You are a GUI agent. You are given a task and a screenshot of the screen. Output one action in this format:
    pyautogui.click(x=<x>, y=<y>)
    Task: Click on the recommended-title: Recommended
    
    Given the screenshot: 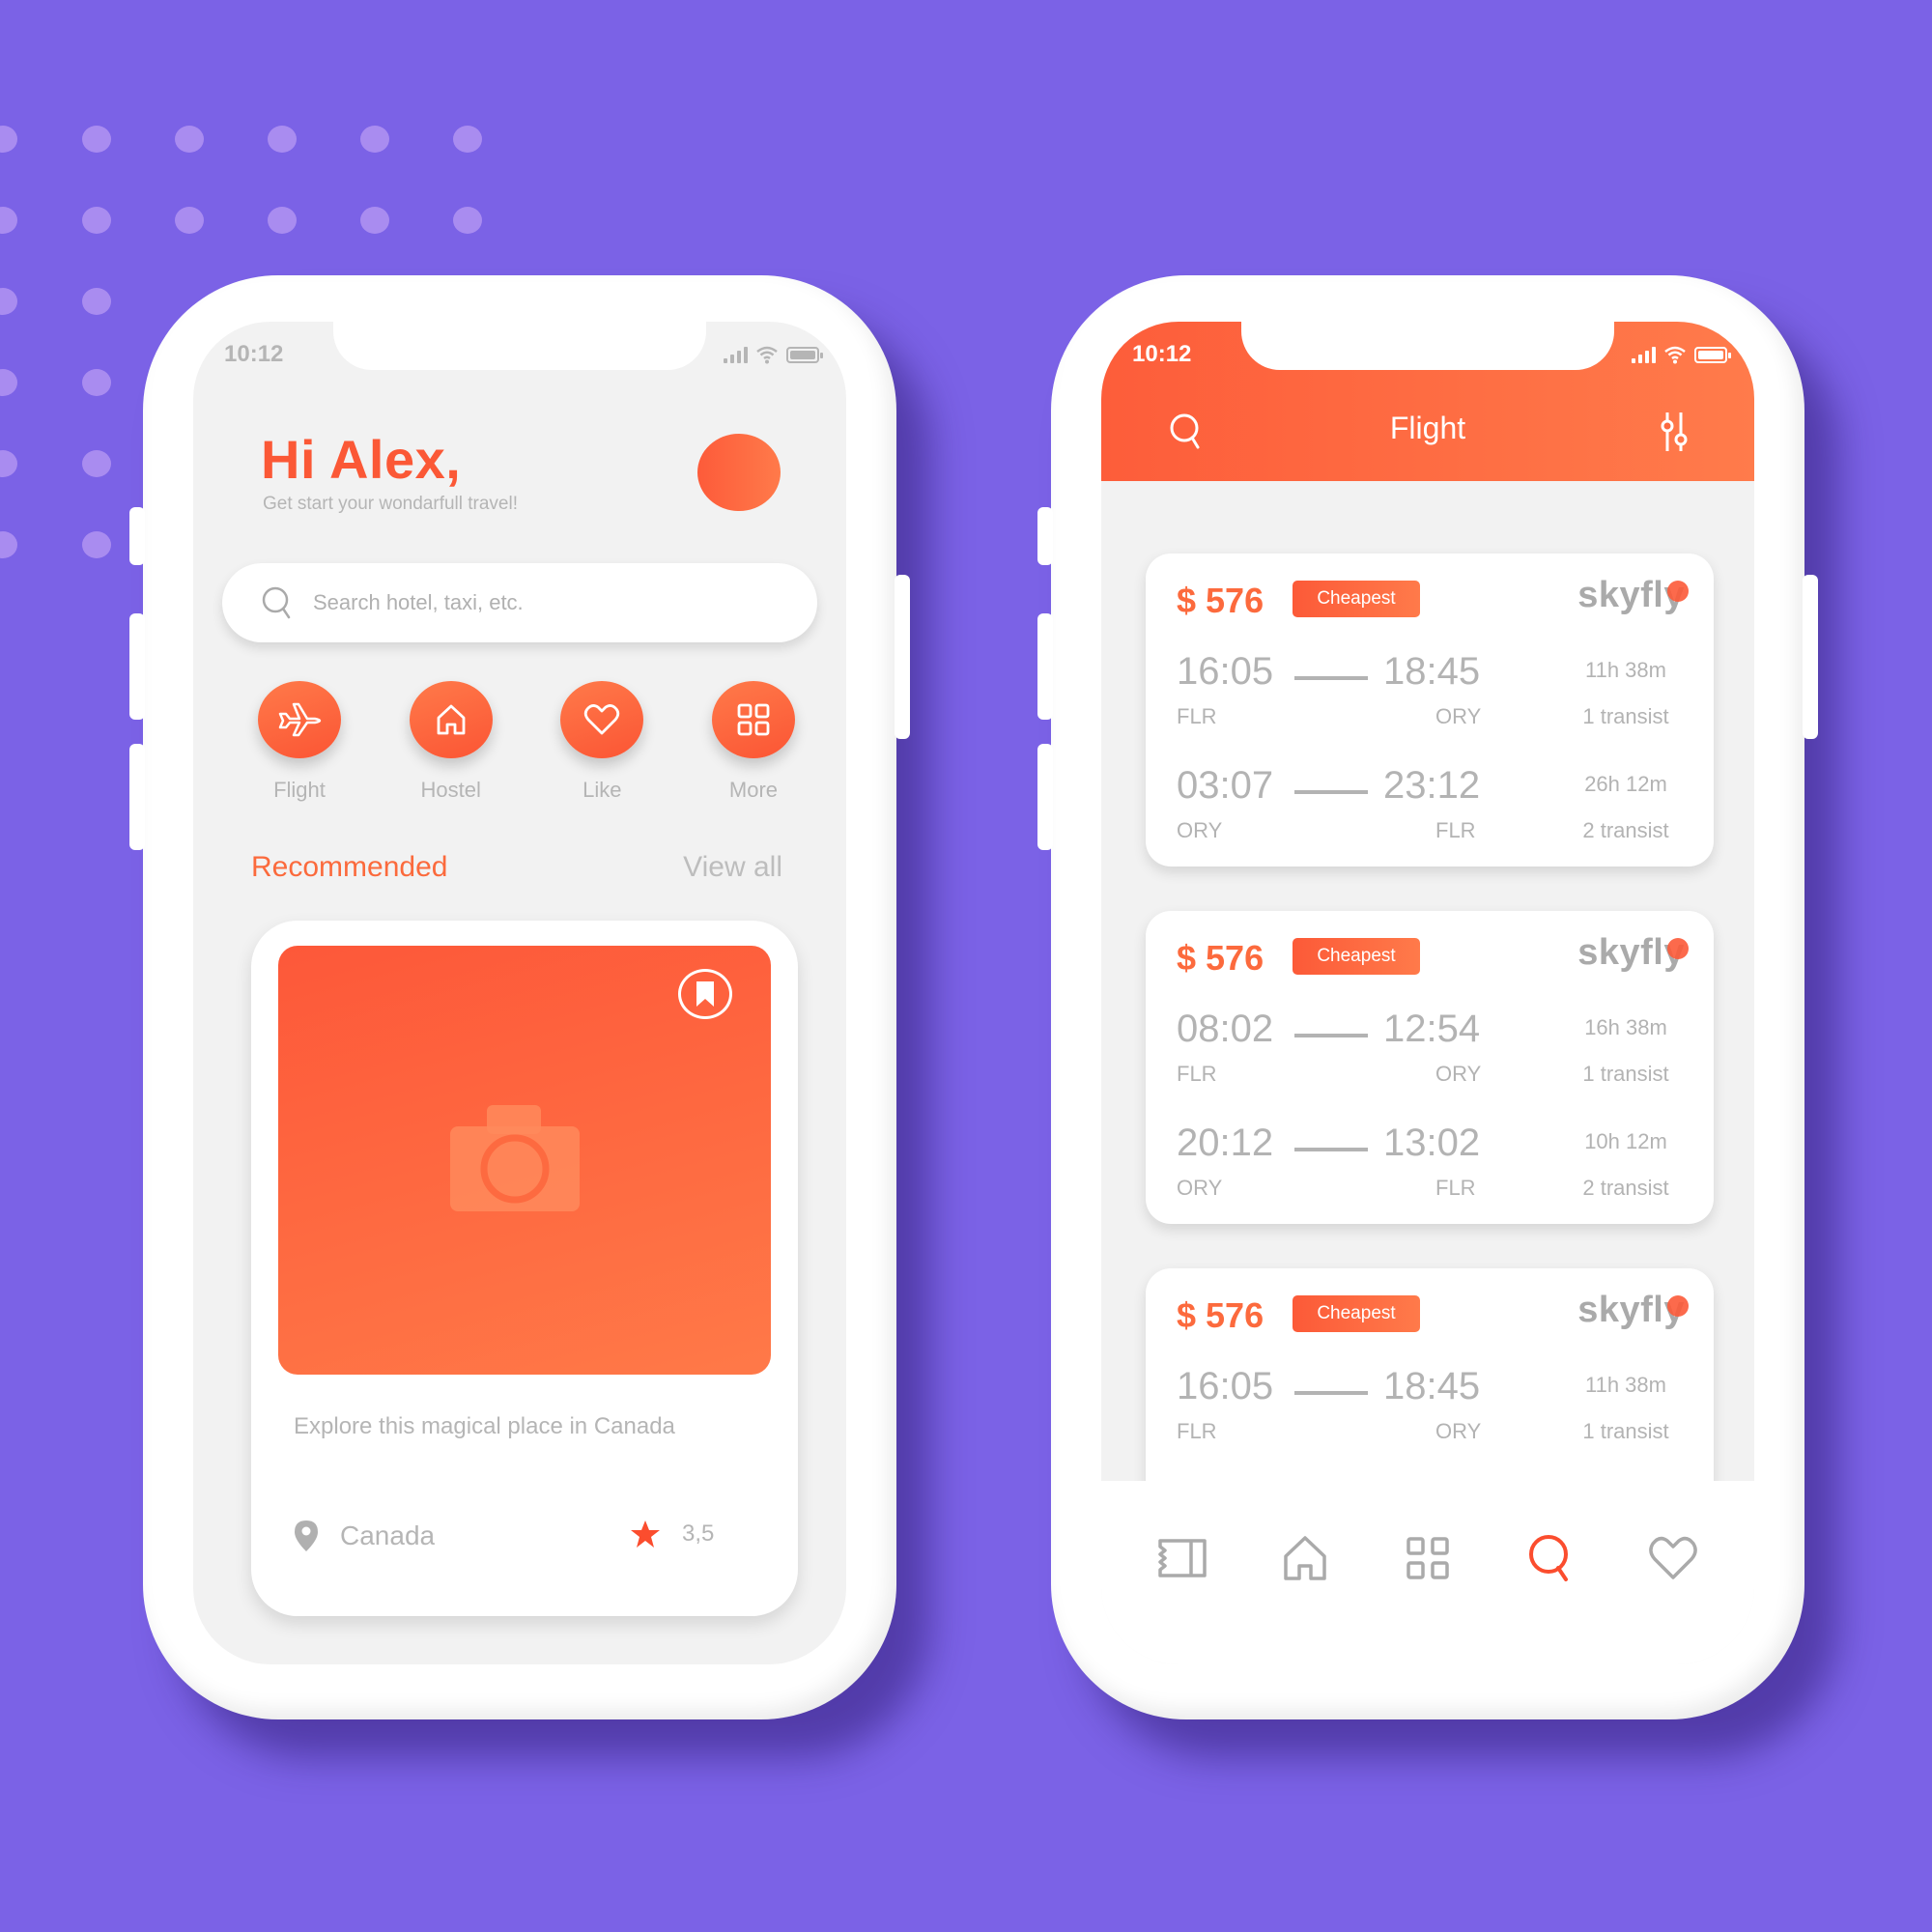 What is the action you would take?
    pyautogui.click(x=349, y=867)
    